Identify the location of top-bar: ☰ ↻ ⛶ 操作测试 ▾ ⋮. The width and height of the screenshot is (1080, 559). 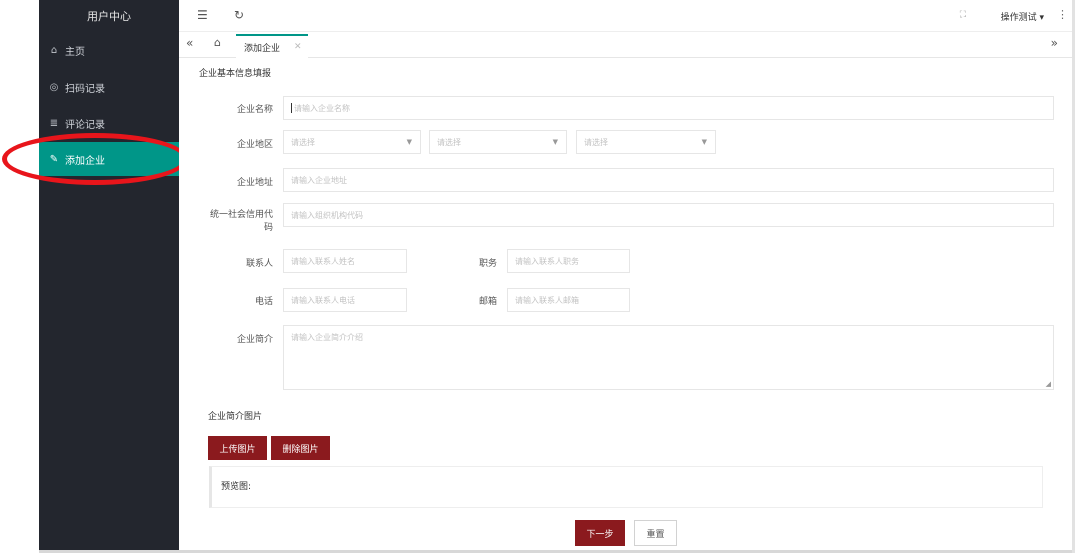
(625, 16).